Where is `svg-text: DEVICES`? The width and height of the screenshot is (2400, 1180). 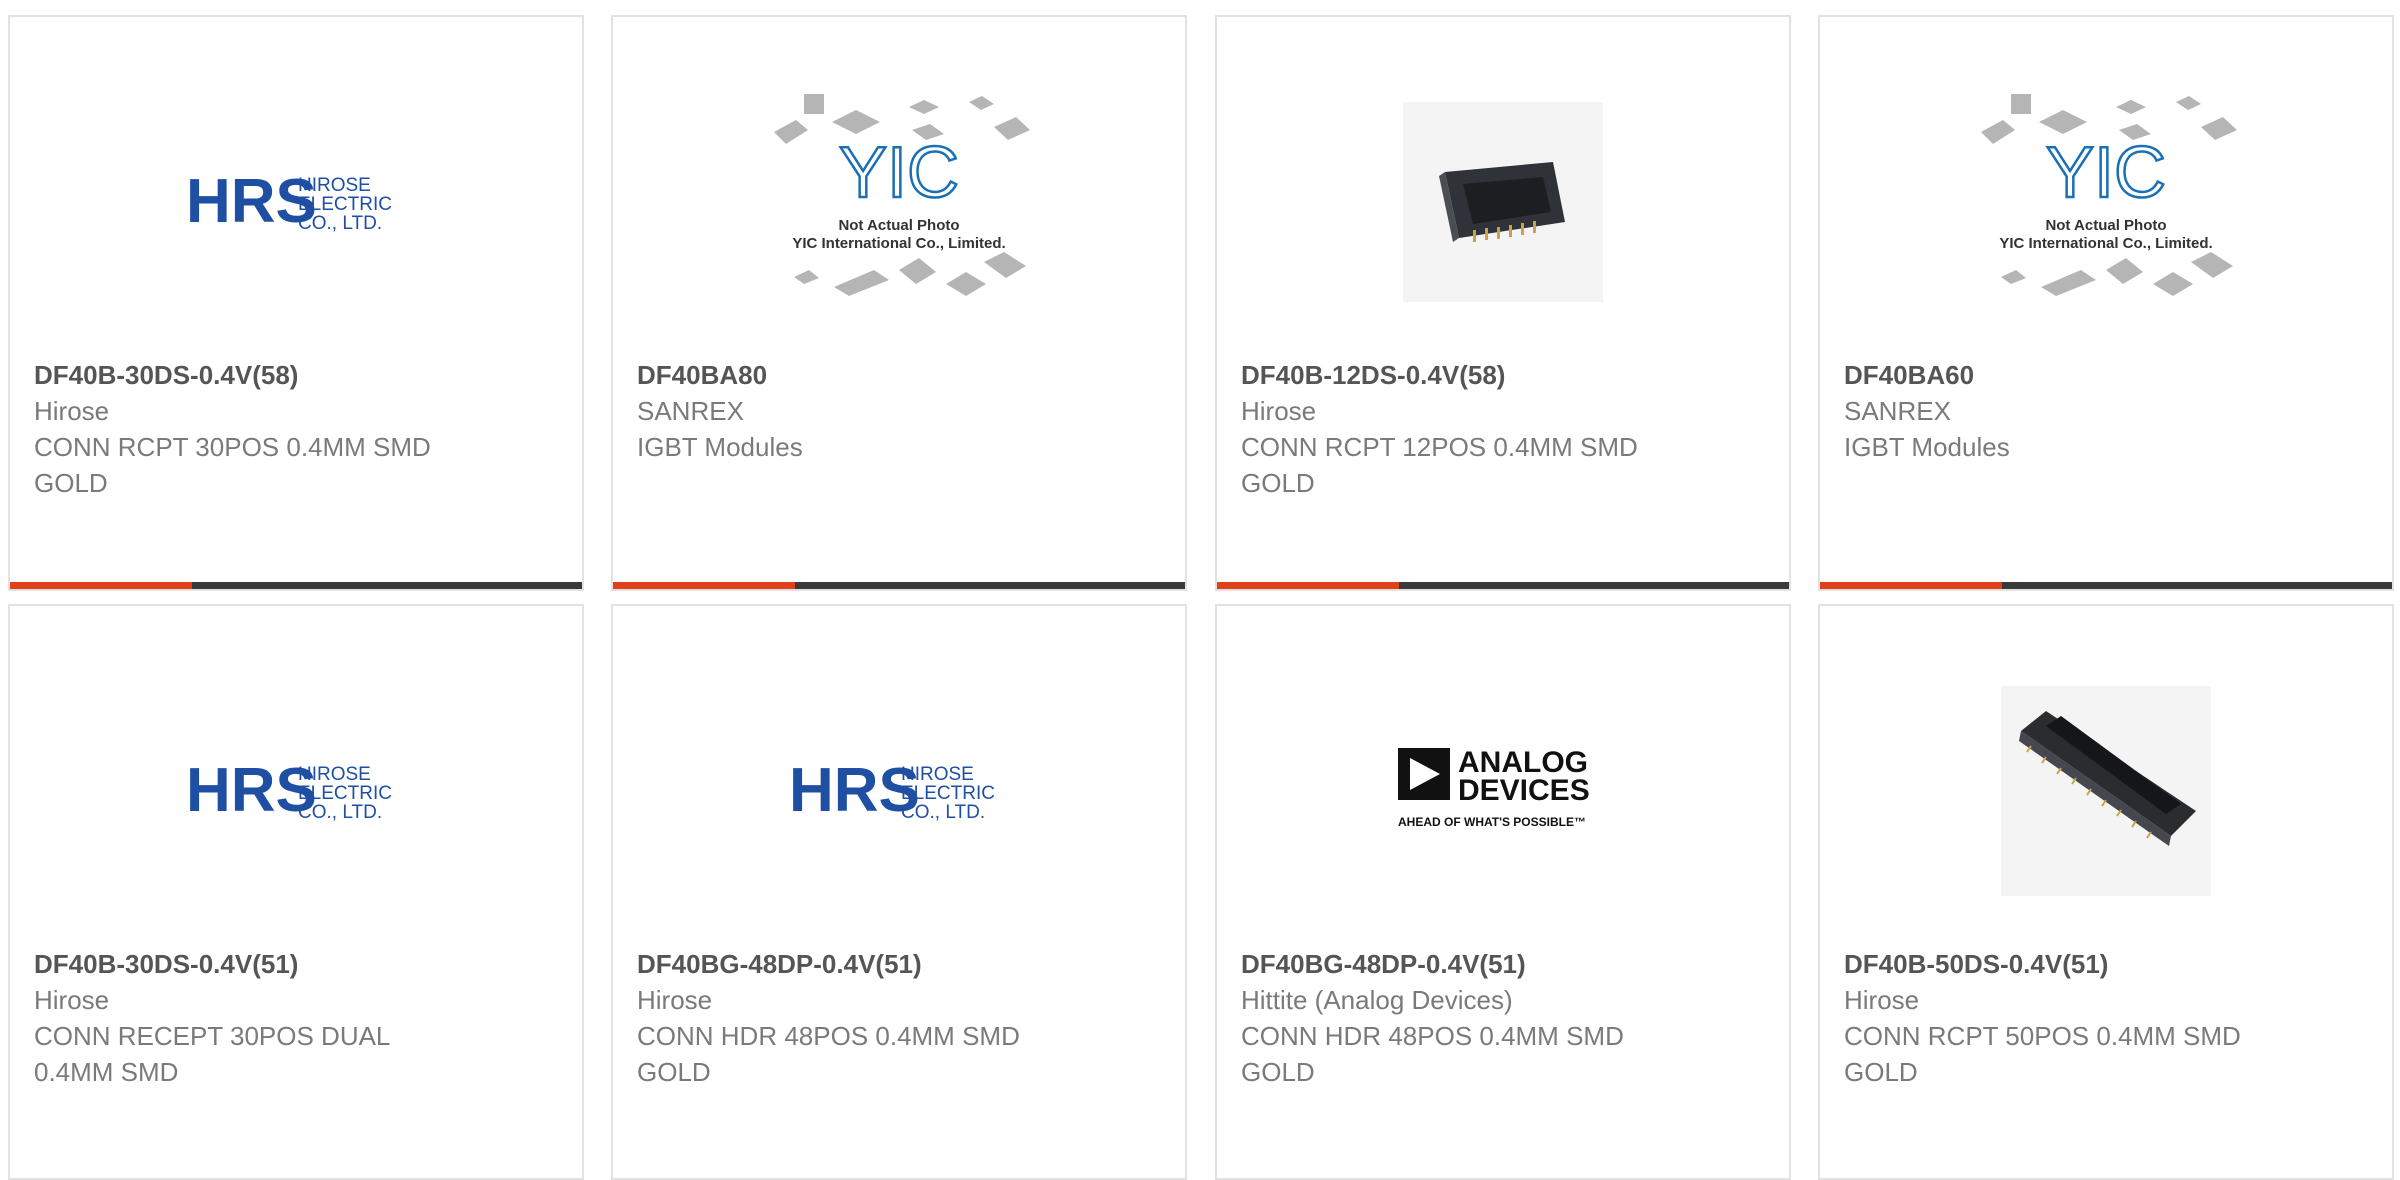 svg-text: DEVICES is located at coordinates (1524, 790).